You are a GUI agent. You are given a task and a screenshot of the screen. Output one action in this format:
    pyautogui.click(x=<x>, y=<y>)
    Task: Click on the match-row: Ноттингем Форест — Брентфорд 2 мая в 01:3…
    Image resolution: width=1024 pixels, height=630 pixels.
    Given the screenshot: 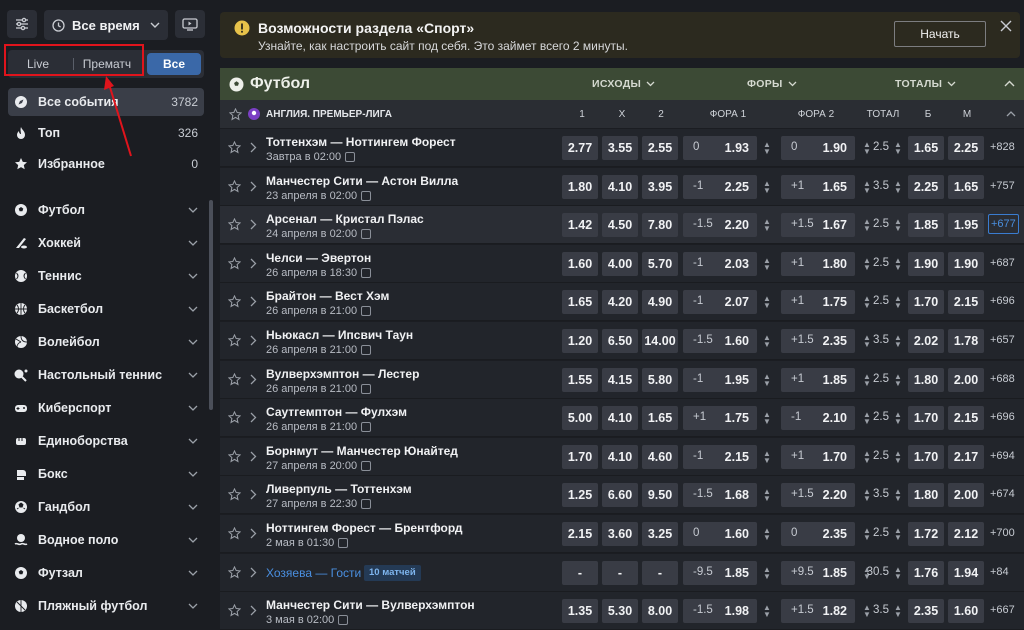 What is the action you would take?
    pyautogui.click(x=622, y=534)
    